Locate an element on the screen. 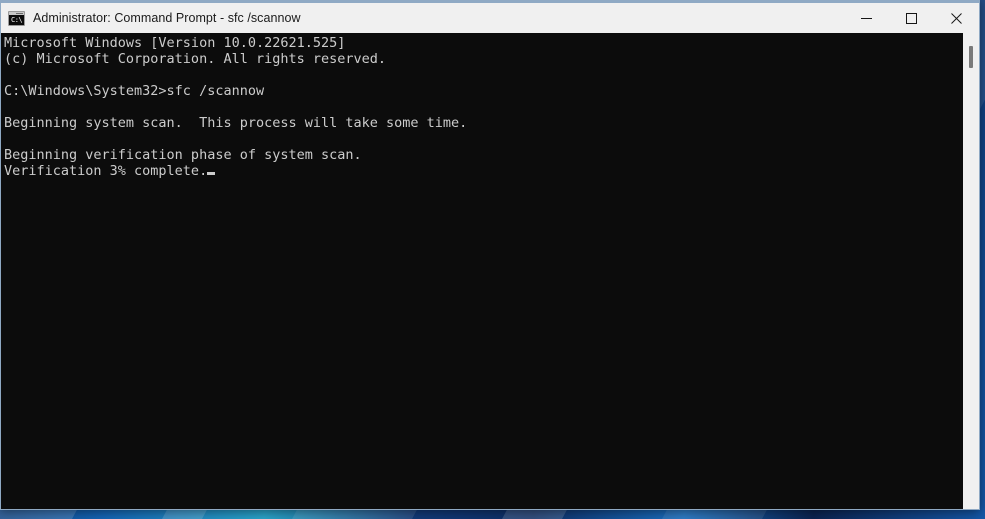 The image size is (985, 519). maximize-icon is located at coordinates (911, 18).